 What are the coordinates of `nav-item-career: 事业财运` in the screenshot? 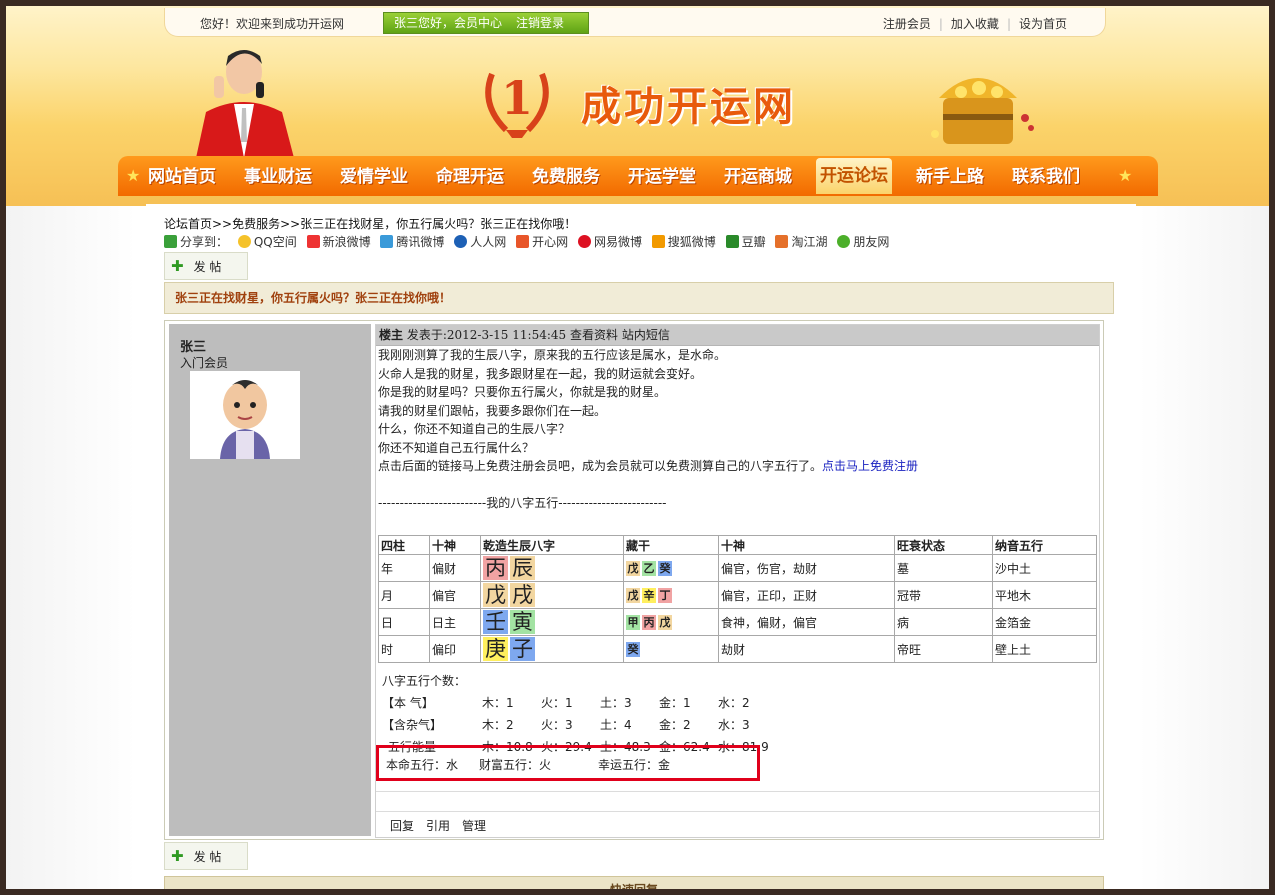 It's located at (278, 177).